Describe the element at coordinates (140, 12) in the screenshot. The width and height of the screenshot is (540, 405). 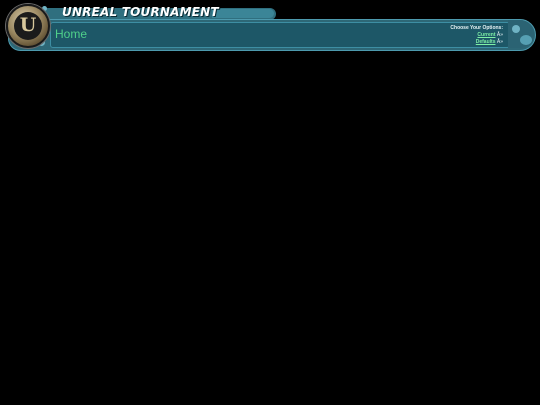
I see `app-title: UNREAL TOURNAMENT` at that location.